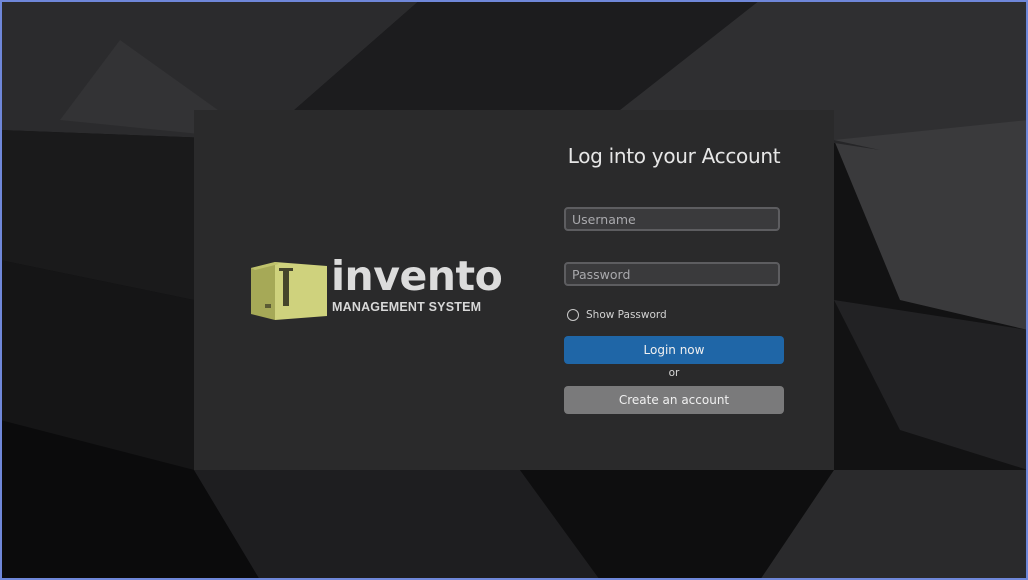  I want to click on show-password-radio, so click(573, 315).